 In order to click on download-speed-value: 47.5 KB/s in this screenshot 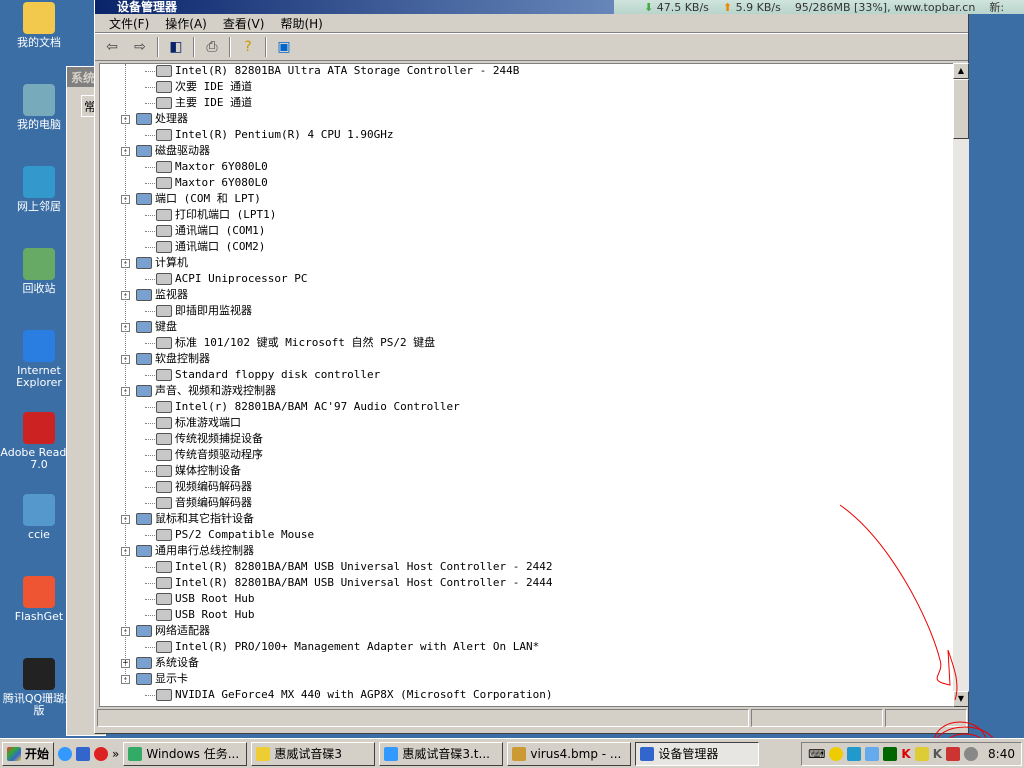, I will do `click(682, 7)`.